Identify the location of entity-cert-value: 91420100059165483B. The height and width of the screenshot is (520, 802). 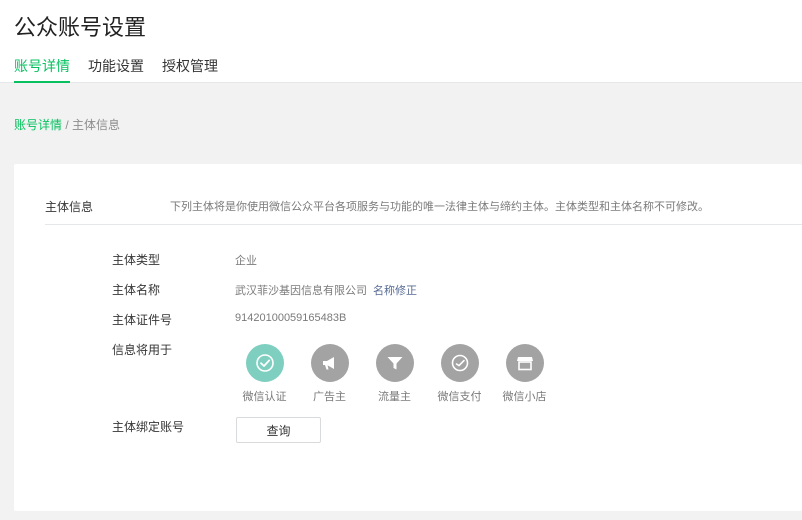
(291, 318).